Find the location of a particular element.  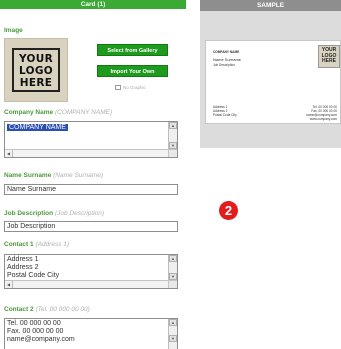

logo-placeholder: YOUR LOGO HERE is located at coordinates (36, 70).